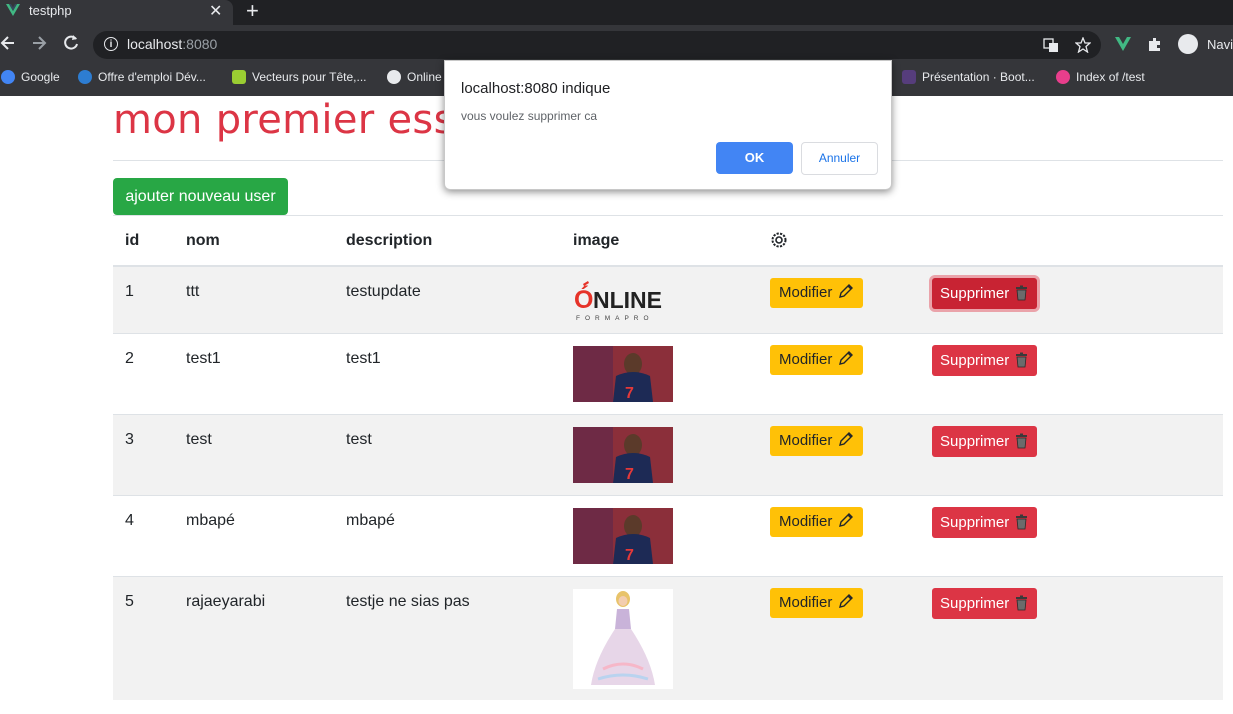  I want to click on svg-text: FORMAPRO, so click(615, 318).